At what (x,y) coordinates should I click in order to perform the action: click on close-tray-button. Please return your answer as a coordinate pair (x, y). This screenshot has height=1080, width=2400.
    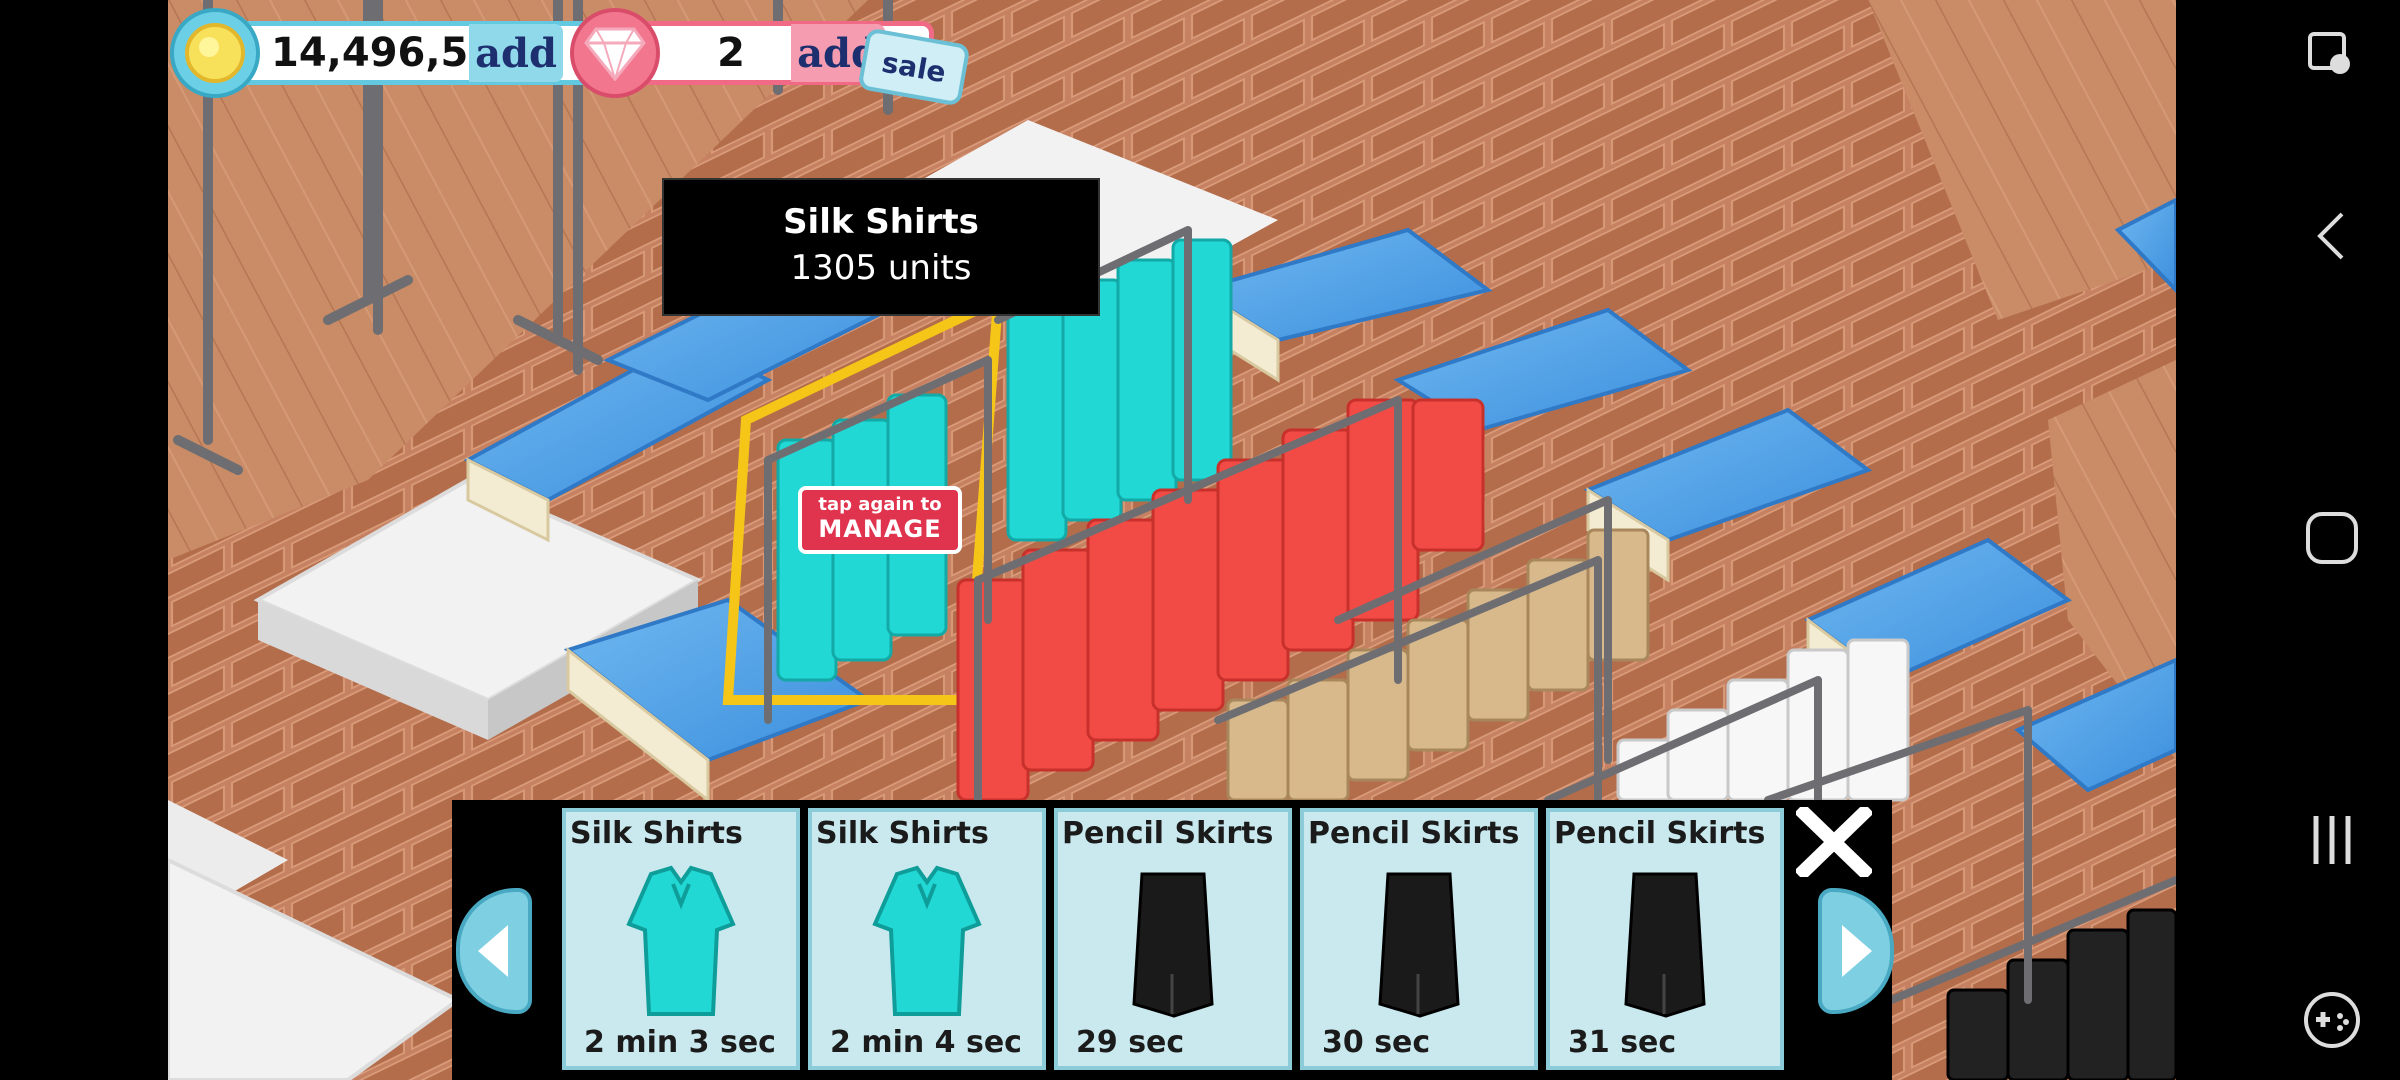
    Looking at the image, I should click on (1834, 842).